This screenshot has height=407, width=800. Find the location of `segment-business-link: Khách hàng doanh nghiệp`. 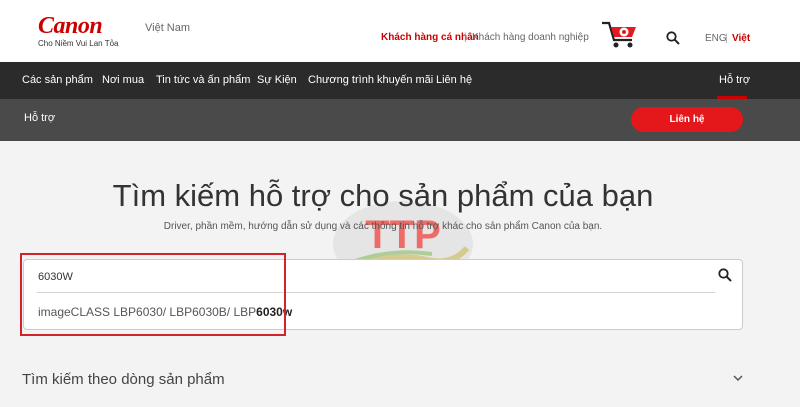

segment-business-link: Khách hàng doanh nghiệp is located at coordinates (530, 37).